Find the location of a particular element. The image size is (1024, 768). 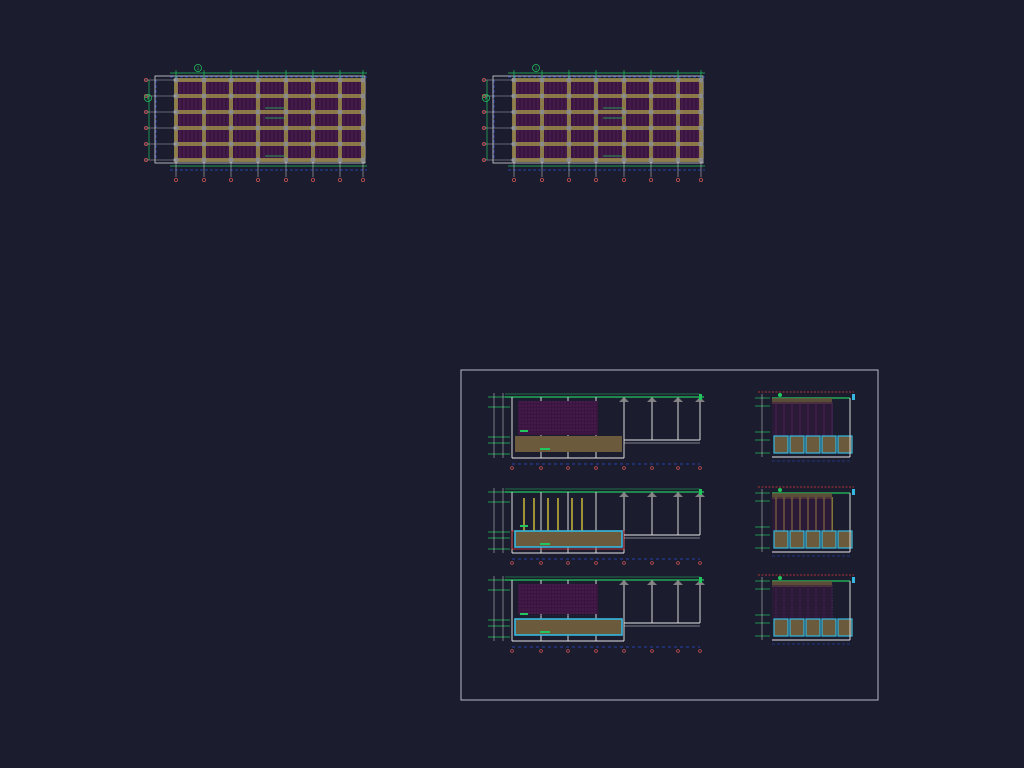

plan-left: 1A is located at coordinates (255, 123).